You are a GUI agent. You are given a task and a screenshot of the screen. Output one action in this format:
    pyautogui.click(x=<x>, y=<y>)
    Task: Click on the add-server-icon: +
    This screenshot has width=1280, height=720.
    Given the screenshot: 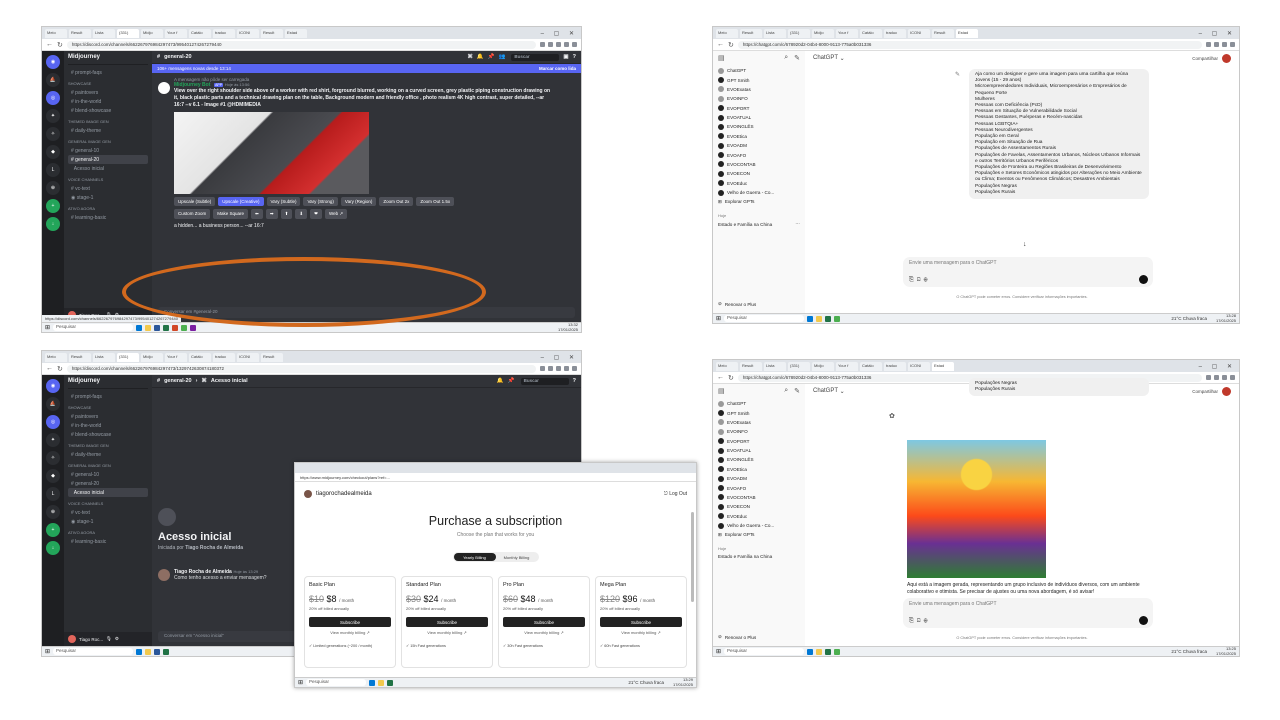 What is the action you would take?
    pyautogui.click(x=53, y=206)
    